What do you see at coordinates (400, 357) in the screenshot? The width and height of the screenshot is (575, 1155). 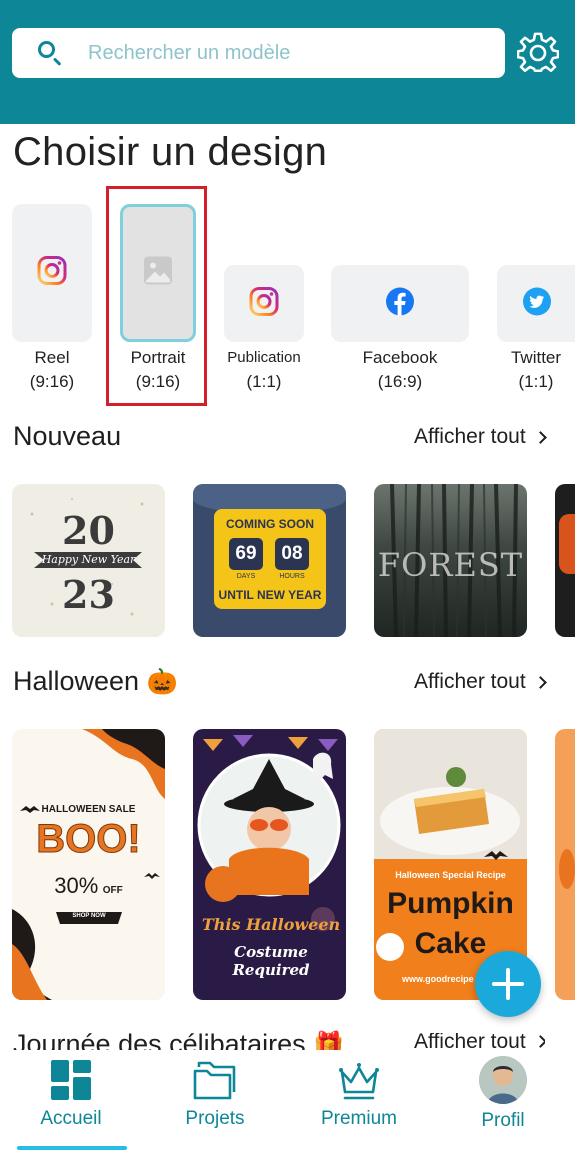 I see `format-label: Facebook` at bounding box center [400, 357].